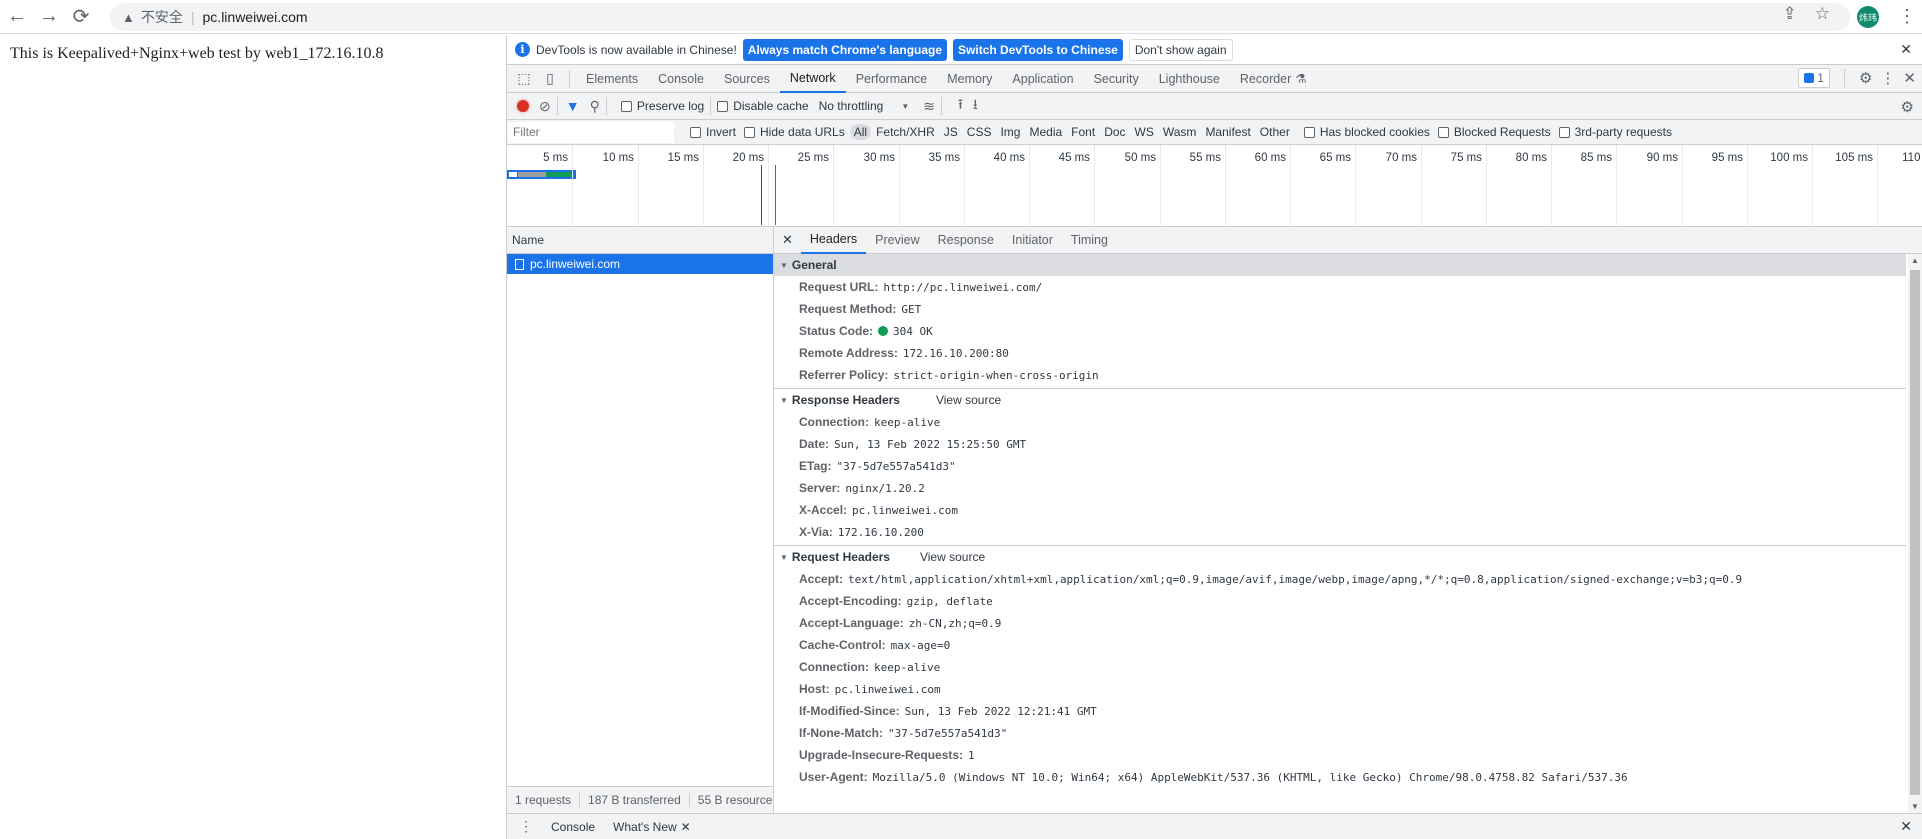 The width and height of the screenshot is (1922, 839). I want to click on blocked-requests-checkbox: Blocked Requests, so click(1494, 132).